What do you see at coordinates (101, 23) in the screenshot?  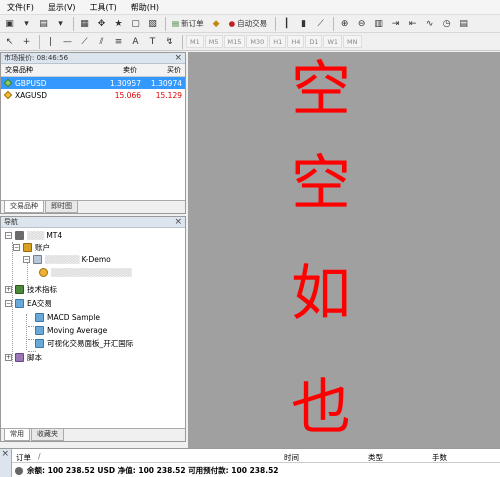 I see `data-window-icon: ✥` at bounding box center [101, 23].